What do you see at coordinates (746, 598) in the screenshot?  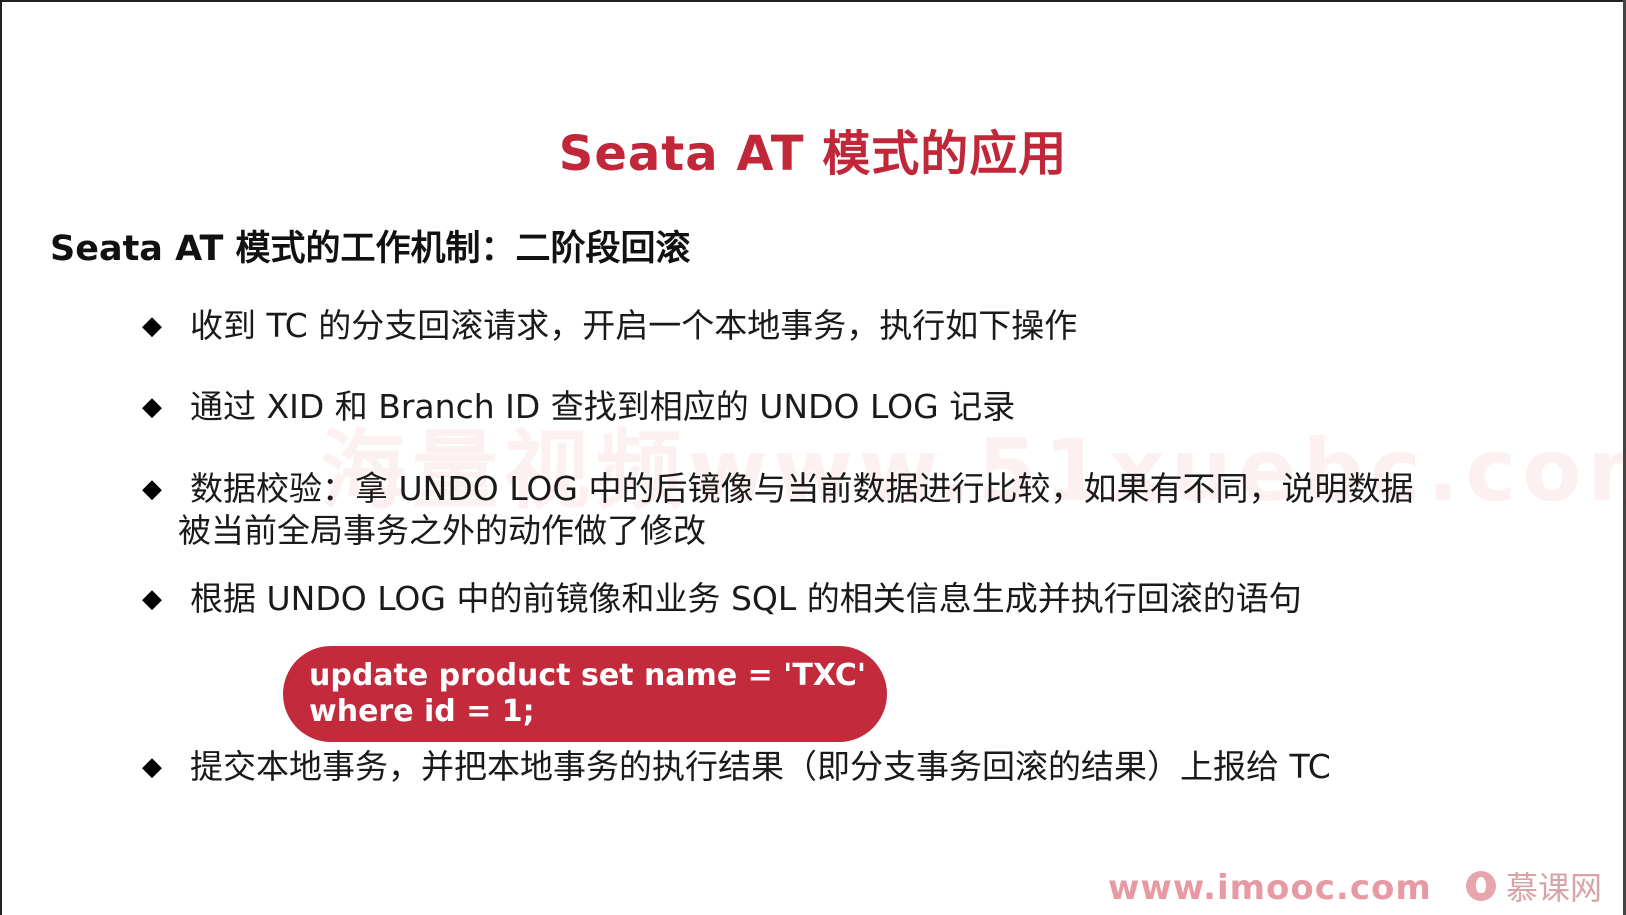 I see `bullet-text: 根据 UNDO LOG 中的前镜像和业务 SQL 的相关信息生成并执行回滚的语句` at bounding box center [746, 598].